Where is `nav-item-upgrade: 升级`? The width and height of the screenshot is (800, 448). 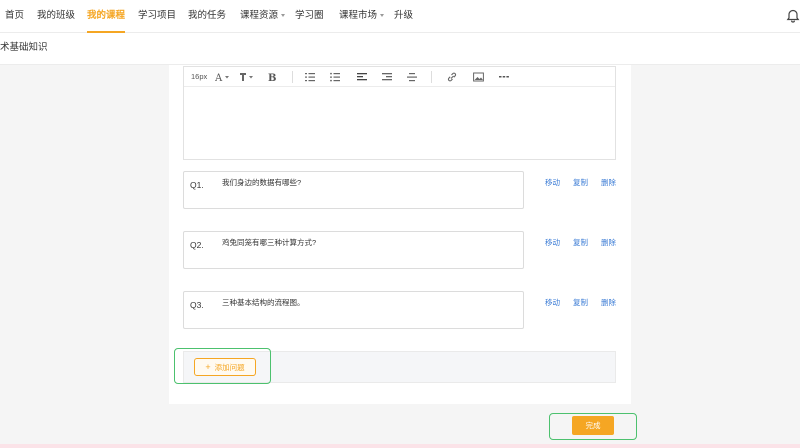 nav-item-upgrade: 升级 is located at coordinates (403, 16).